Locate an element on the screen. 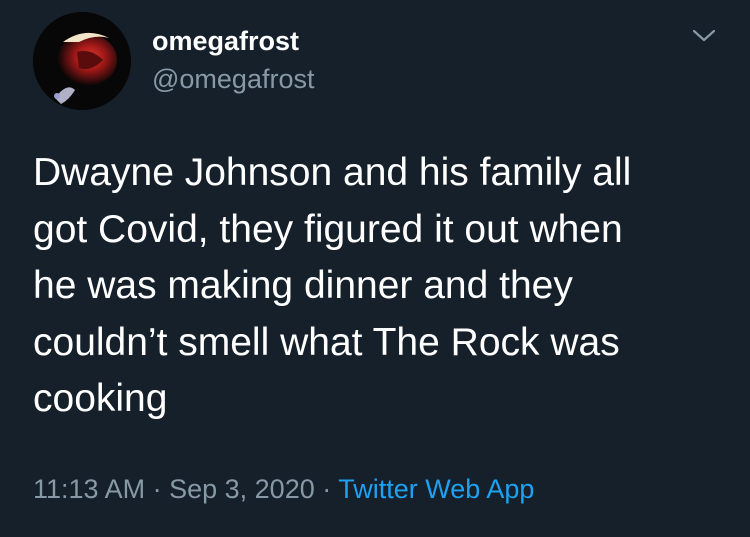 This screenshot has width=750, height=537. avatar is located at coordinates (82, 61).